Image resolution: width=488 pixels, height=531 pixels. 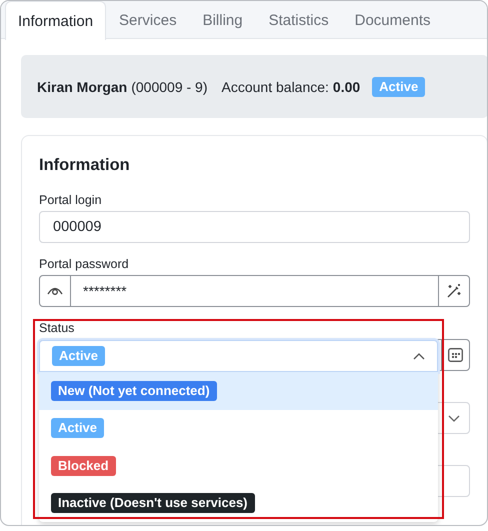 What do you see at coordinates (238, 428) in the screenshot?
I see `dropdown-option: Active` at bounding box center [238, 428].